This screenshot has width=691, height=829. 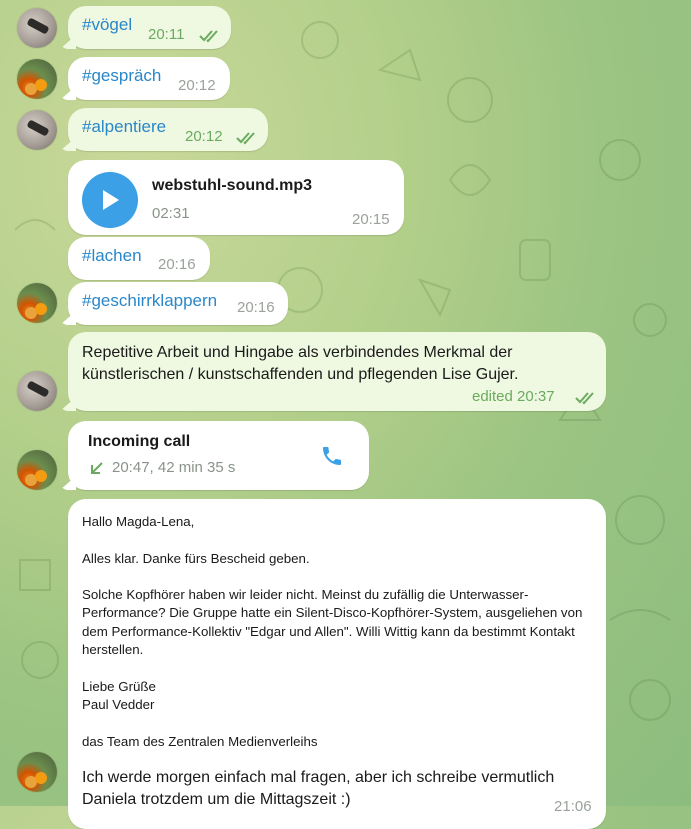 What do you see at coordinates (573, 806) in the screenshot?
I see `message-time: 21:06` at bounding box center [573, 806].